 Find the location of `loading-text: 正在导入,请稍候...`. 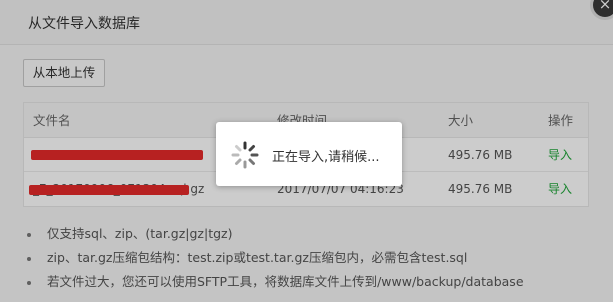

loading-text: 正在导入,请稍候... is located at coordinates (326, 157).